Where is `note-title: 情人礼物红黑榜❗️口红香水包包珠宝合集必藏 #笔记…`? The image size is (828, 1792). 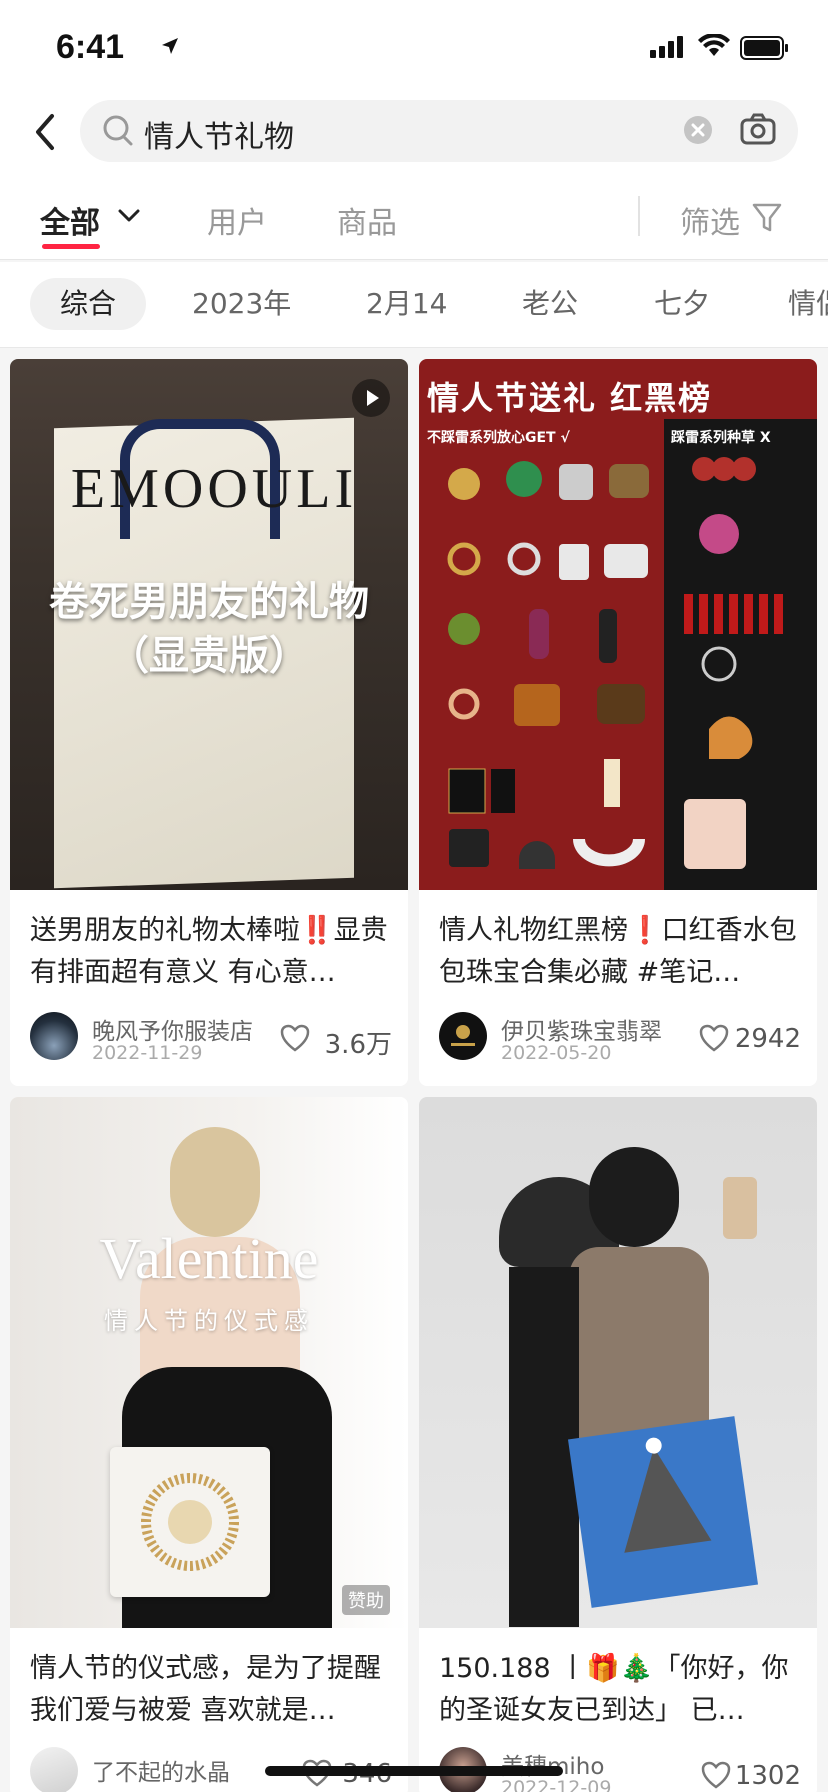 note-title: 情人礼物红黑榜❗️口红香水包包珠宝合集必藏 #笔记… is located at coordinates (620, 952).